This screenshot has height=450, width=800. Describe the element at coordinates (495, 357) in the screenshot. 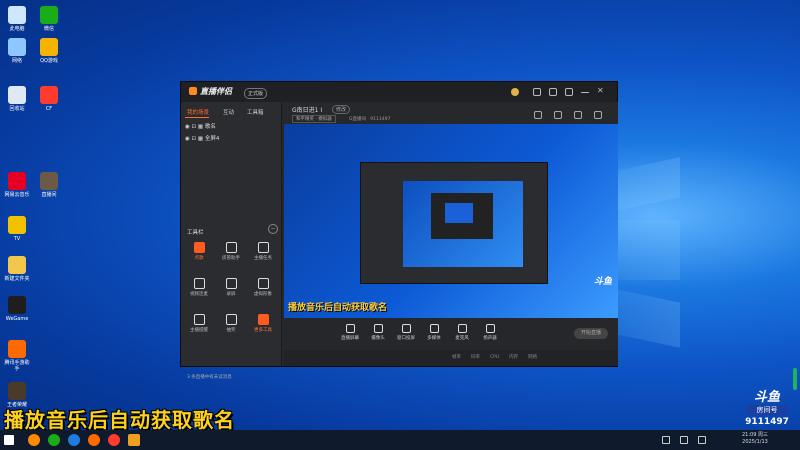

I see `status-item: CPU` at that location.